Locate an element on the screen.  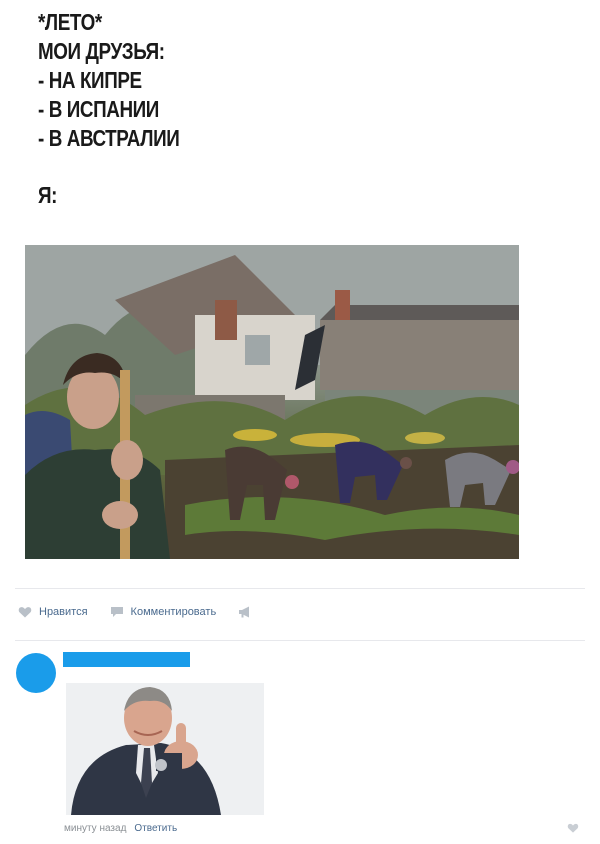
reply-button: Ответить is located at coordinates (155, 828).